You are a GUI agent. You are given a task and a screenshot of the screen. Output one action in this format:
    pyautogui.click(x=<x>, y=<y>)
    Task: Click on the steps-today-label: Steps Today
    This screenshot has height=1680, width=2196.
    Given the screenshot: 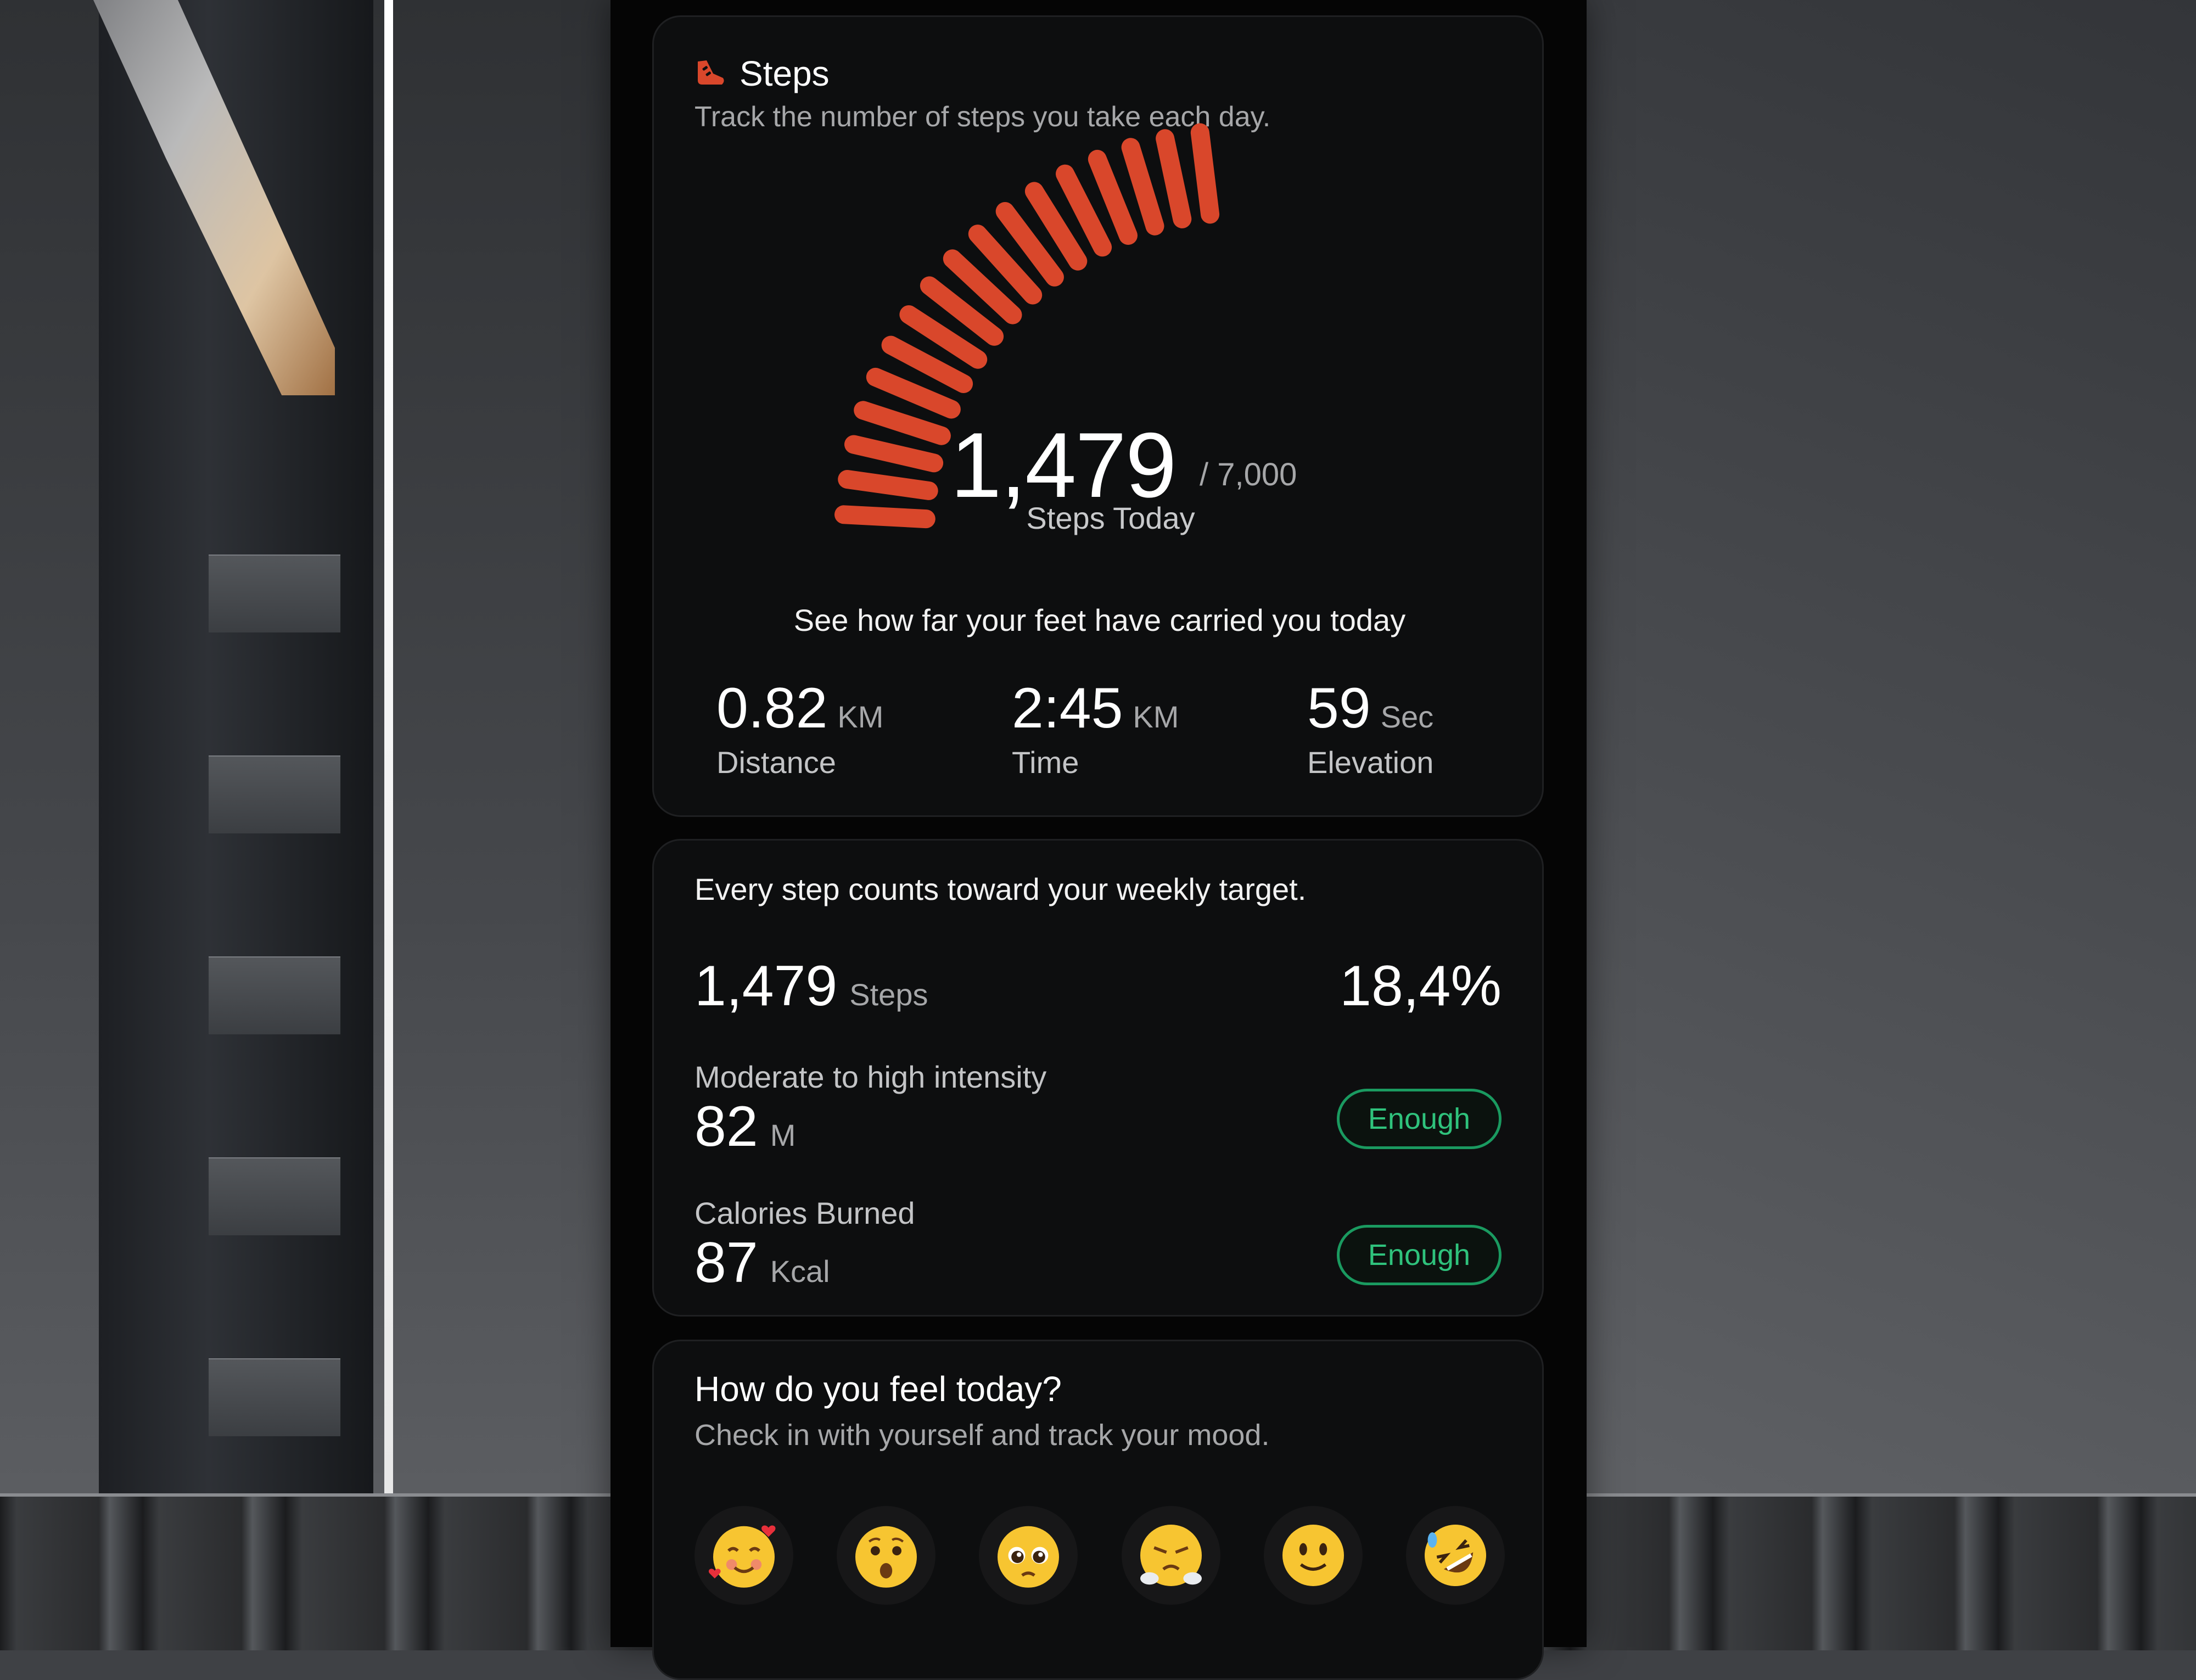 What is the action you would take?
    pyautogui.click(x=1110, y=518)
    